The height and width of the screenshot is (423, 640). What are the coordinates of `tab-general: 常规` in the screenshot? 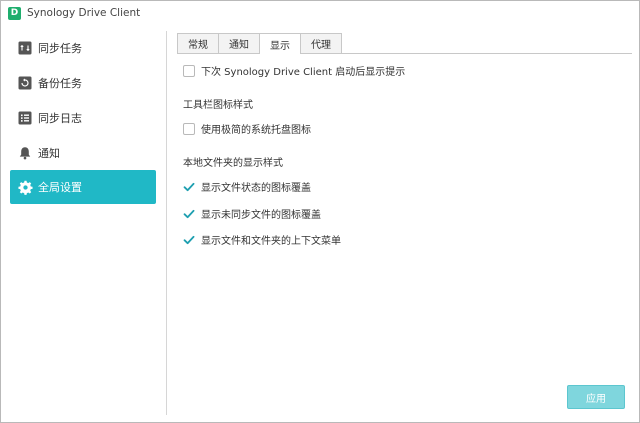 It's located at (198, 43).